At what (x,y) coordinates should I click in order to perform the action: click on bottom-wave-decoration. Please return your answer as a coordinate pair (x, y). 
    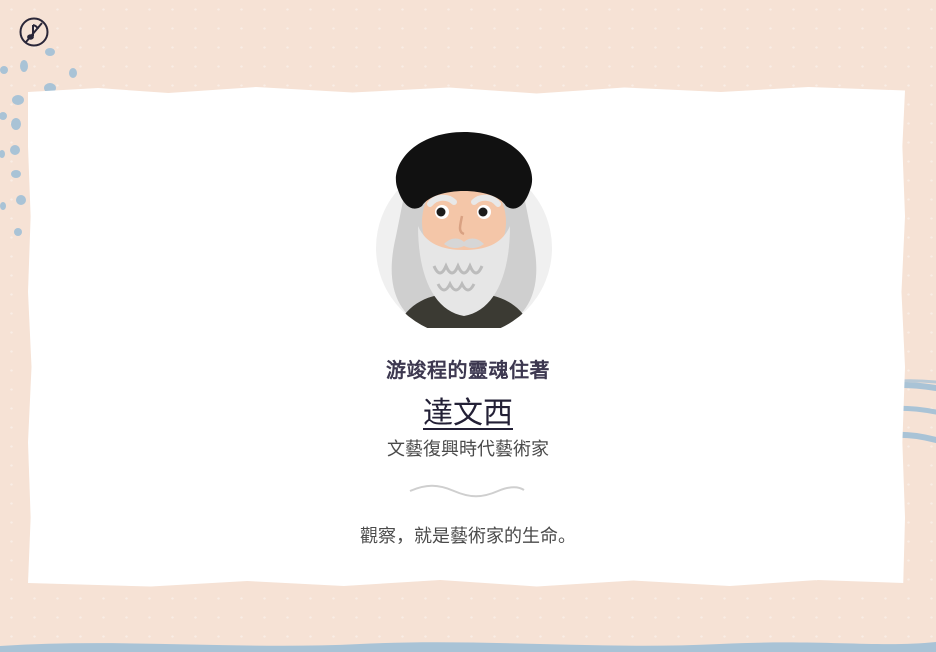
    Looking at the image, I should click on (468, 647).